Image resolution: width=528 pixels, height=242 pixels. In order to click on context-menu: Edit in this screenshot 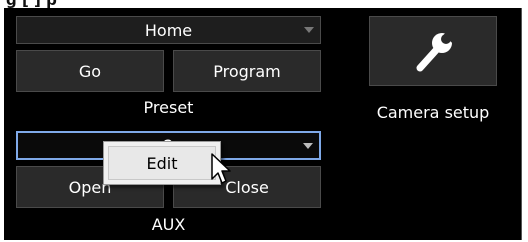, I will do `click(162, 163)`.